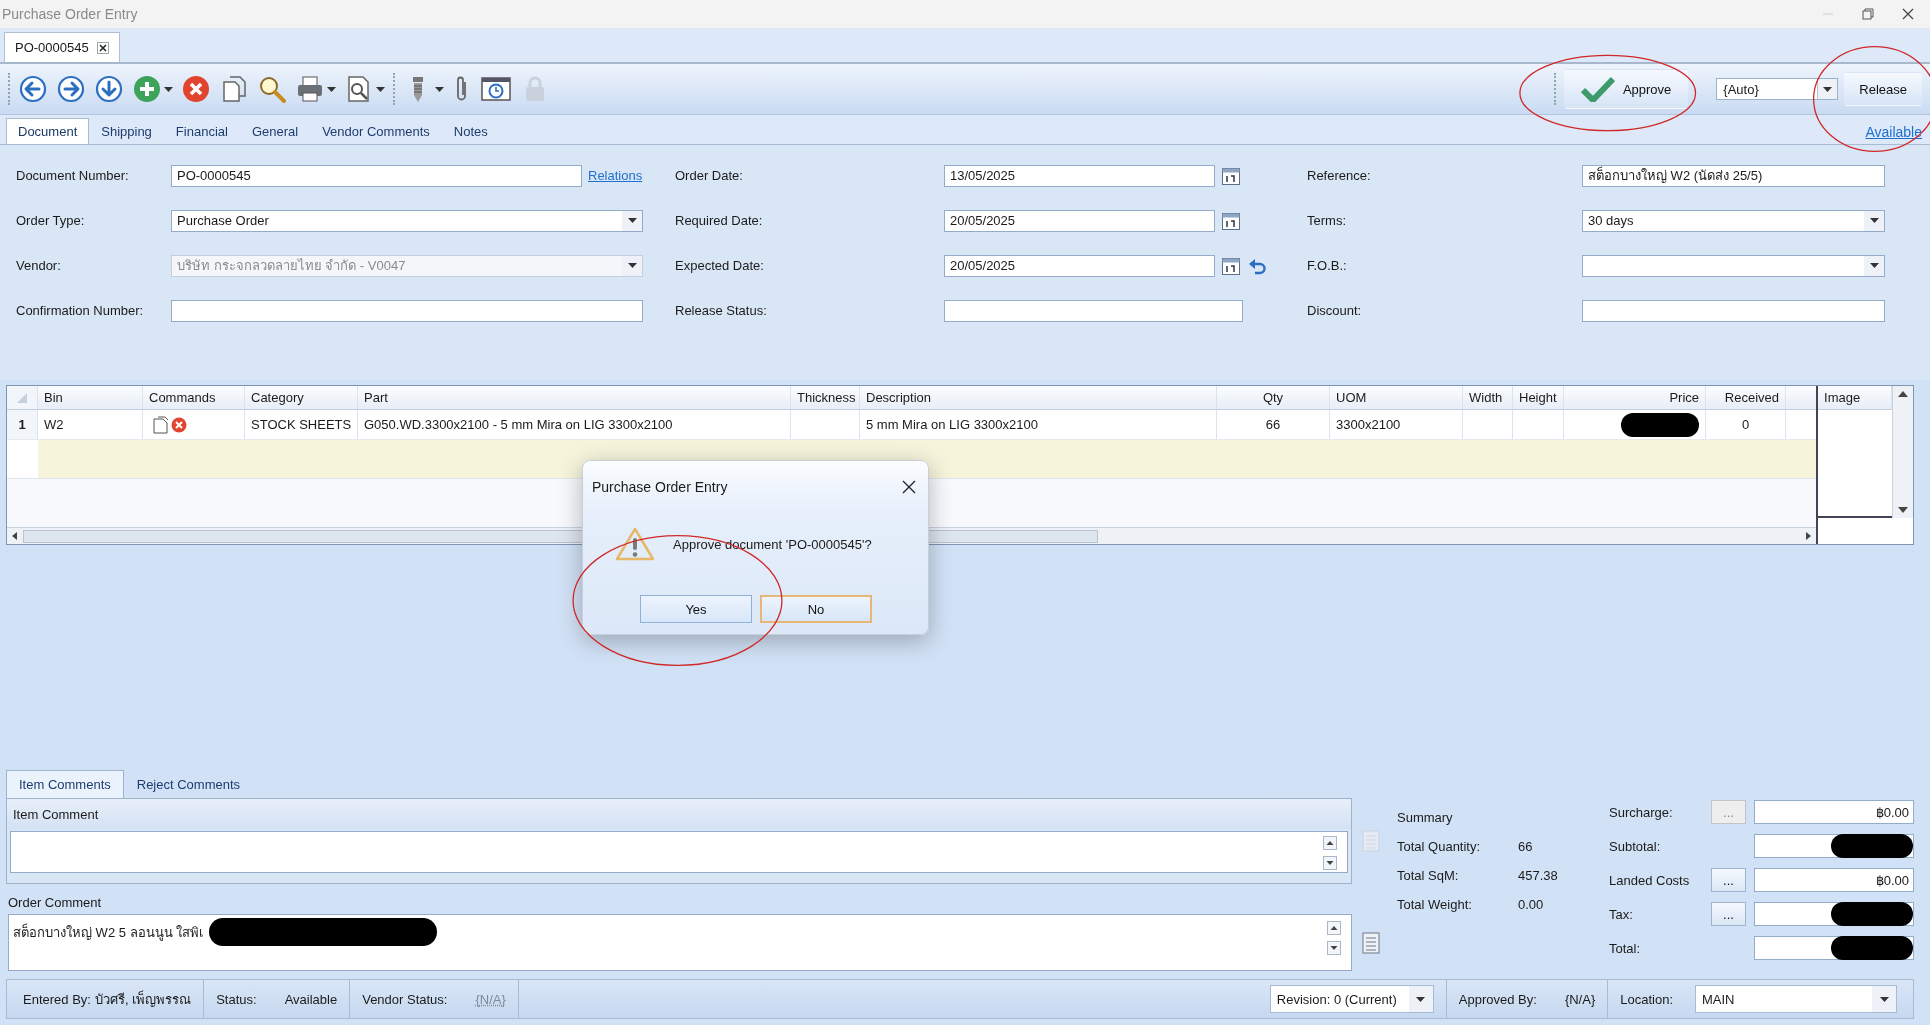 The image size is (1930, 1025). Describe the element at coordinates (1650, 880) in the screenshot. I see `total-label: Landed Costs` at that location.